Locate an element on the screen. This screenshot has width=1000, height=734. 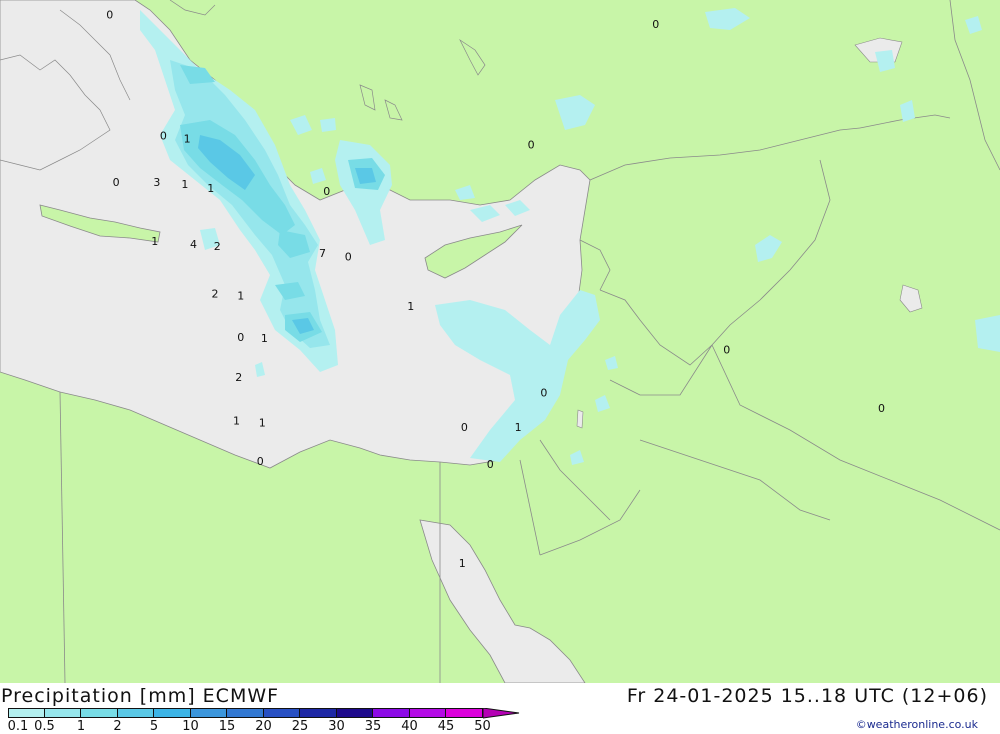
credit-link: ©weatheronline.co.uk is located at coordinates (917, 724).